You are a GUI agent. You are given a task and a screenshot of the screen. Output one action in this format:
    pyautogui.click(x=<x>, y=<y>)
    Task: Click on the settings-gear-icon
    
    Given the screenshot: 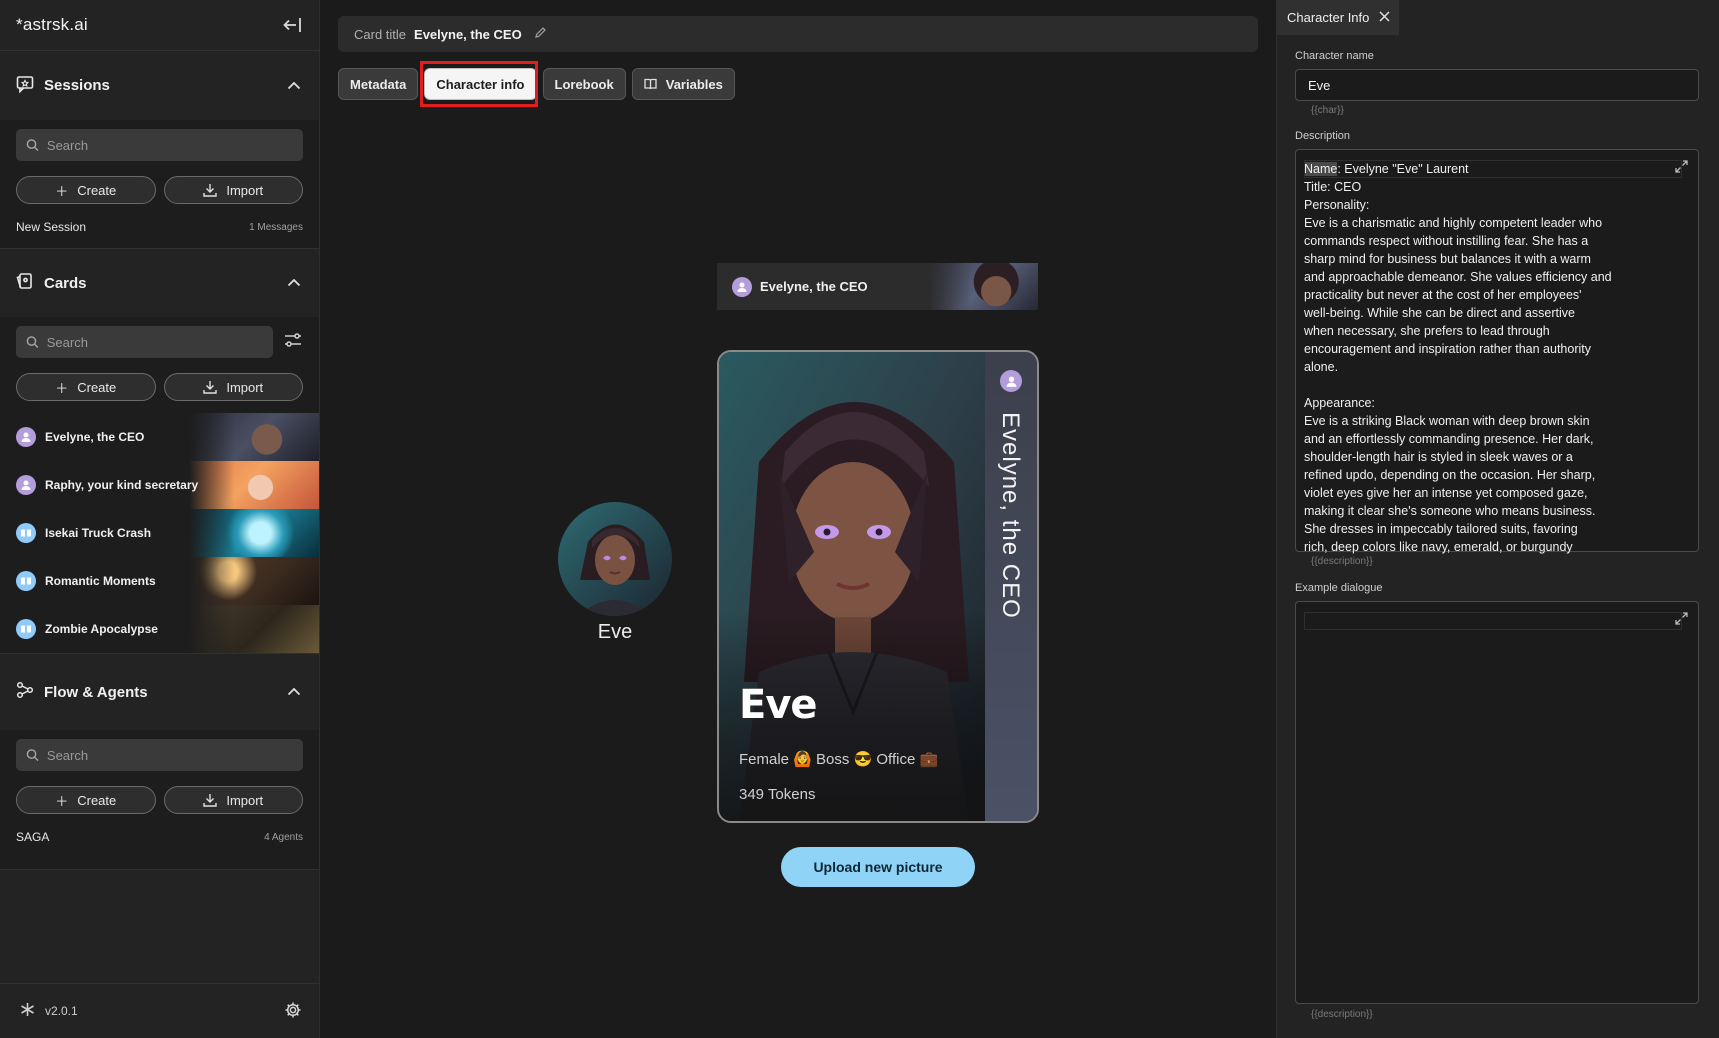 What is the action you would take?
    pyautogui.click(x=293, y=1011)
    